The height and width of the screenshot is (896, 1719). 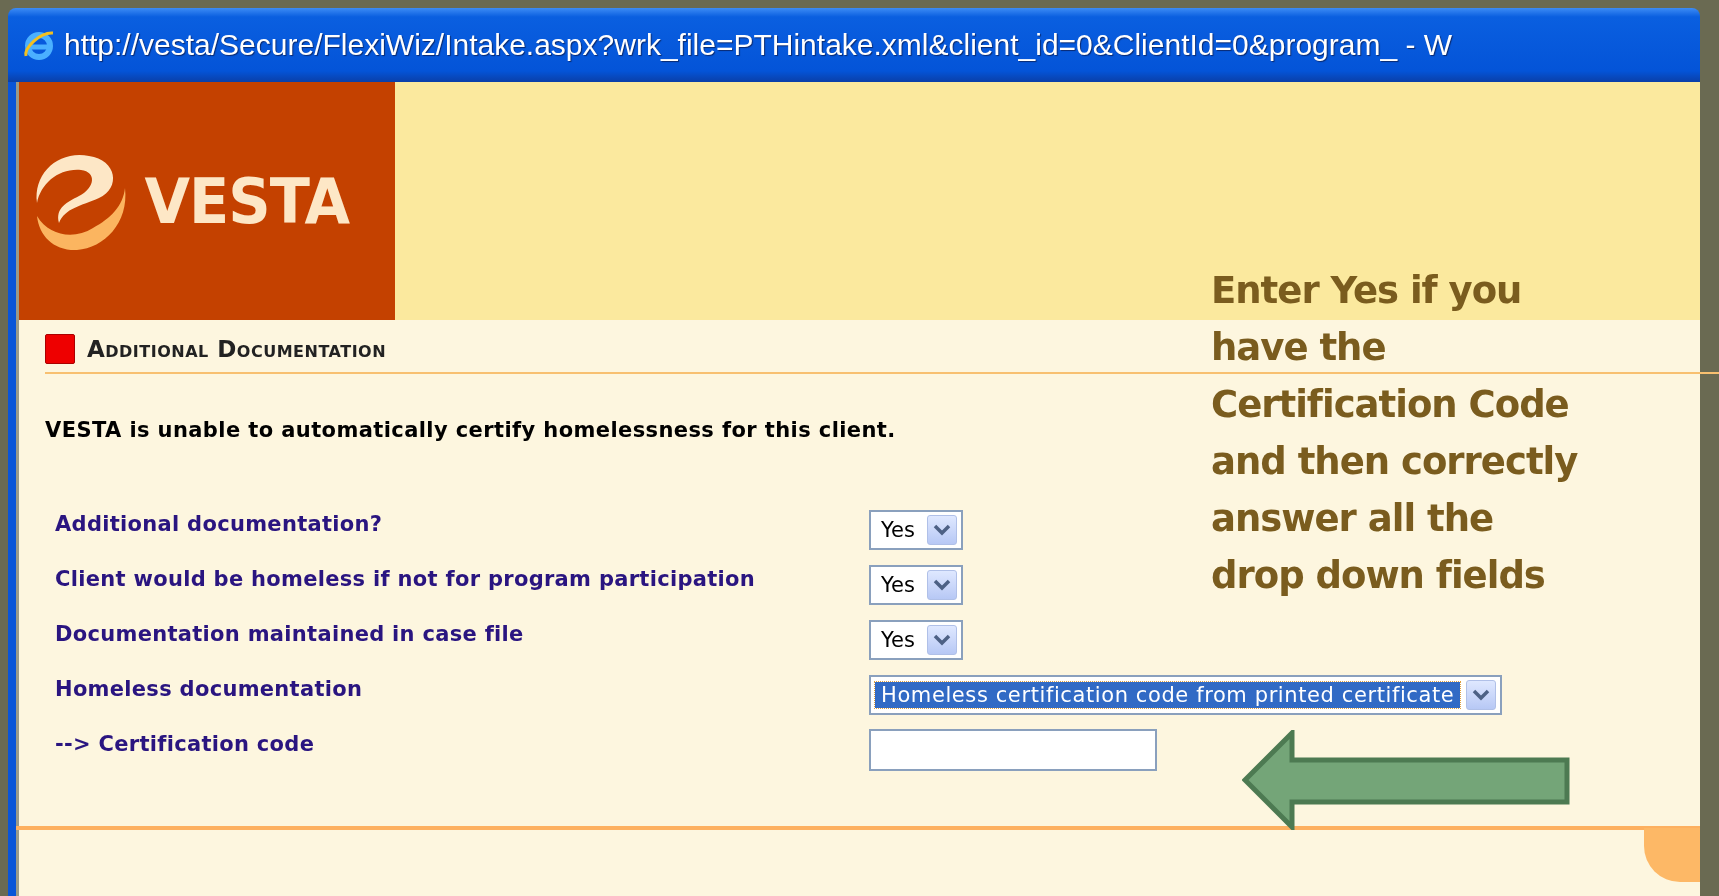 I want to click on status-message: VESTA is unable to automatically certify homelessness for this client., so click(x=471, y=430).